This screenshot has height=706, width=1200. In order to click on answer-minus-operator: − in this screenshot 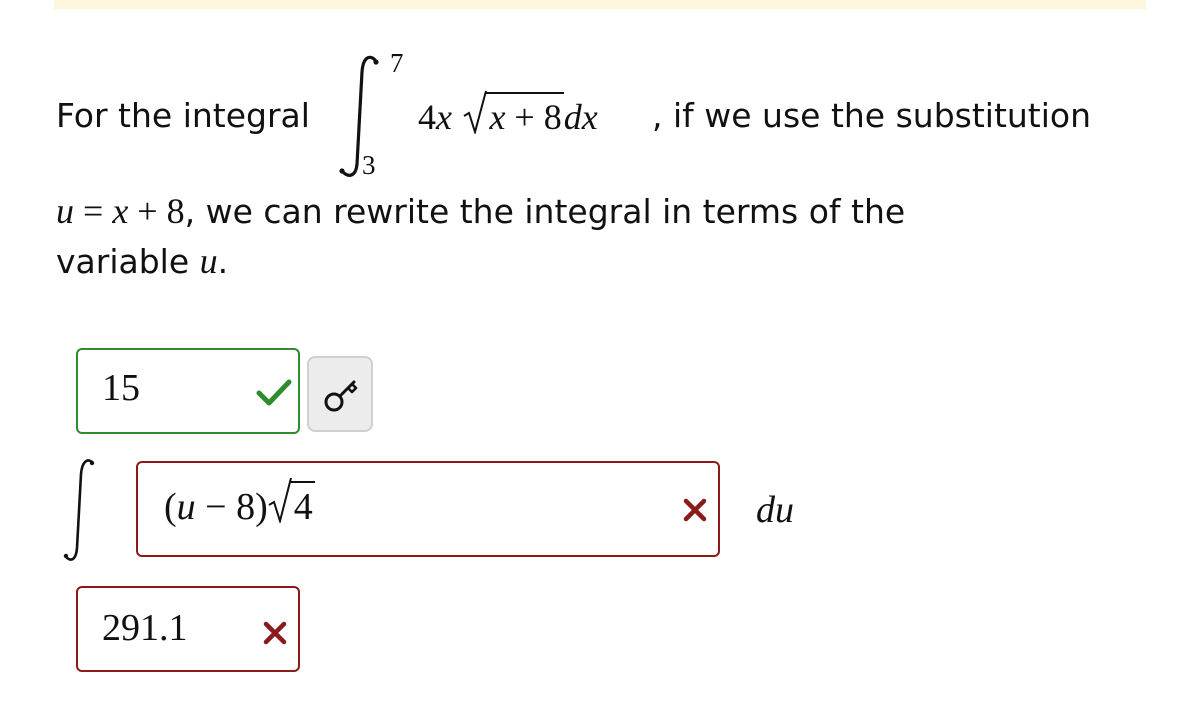, I will do `click(216, 507)`.